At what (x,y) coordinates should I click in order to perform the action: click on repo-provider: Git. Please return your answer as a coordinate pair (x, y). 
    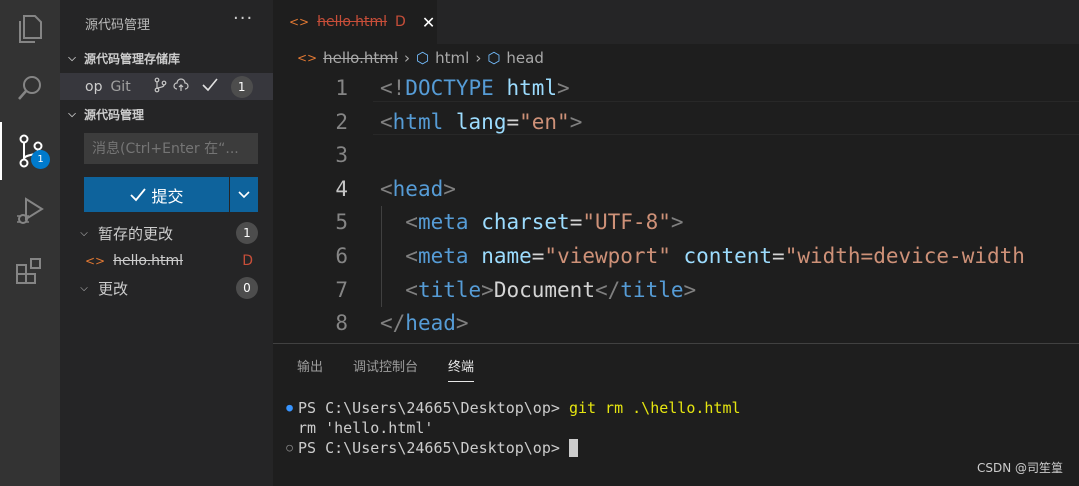
    Looking at the image, I should click on (120, 86).